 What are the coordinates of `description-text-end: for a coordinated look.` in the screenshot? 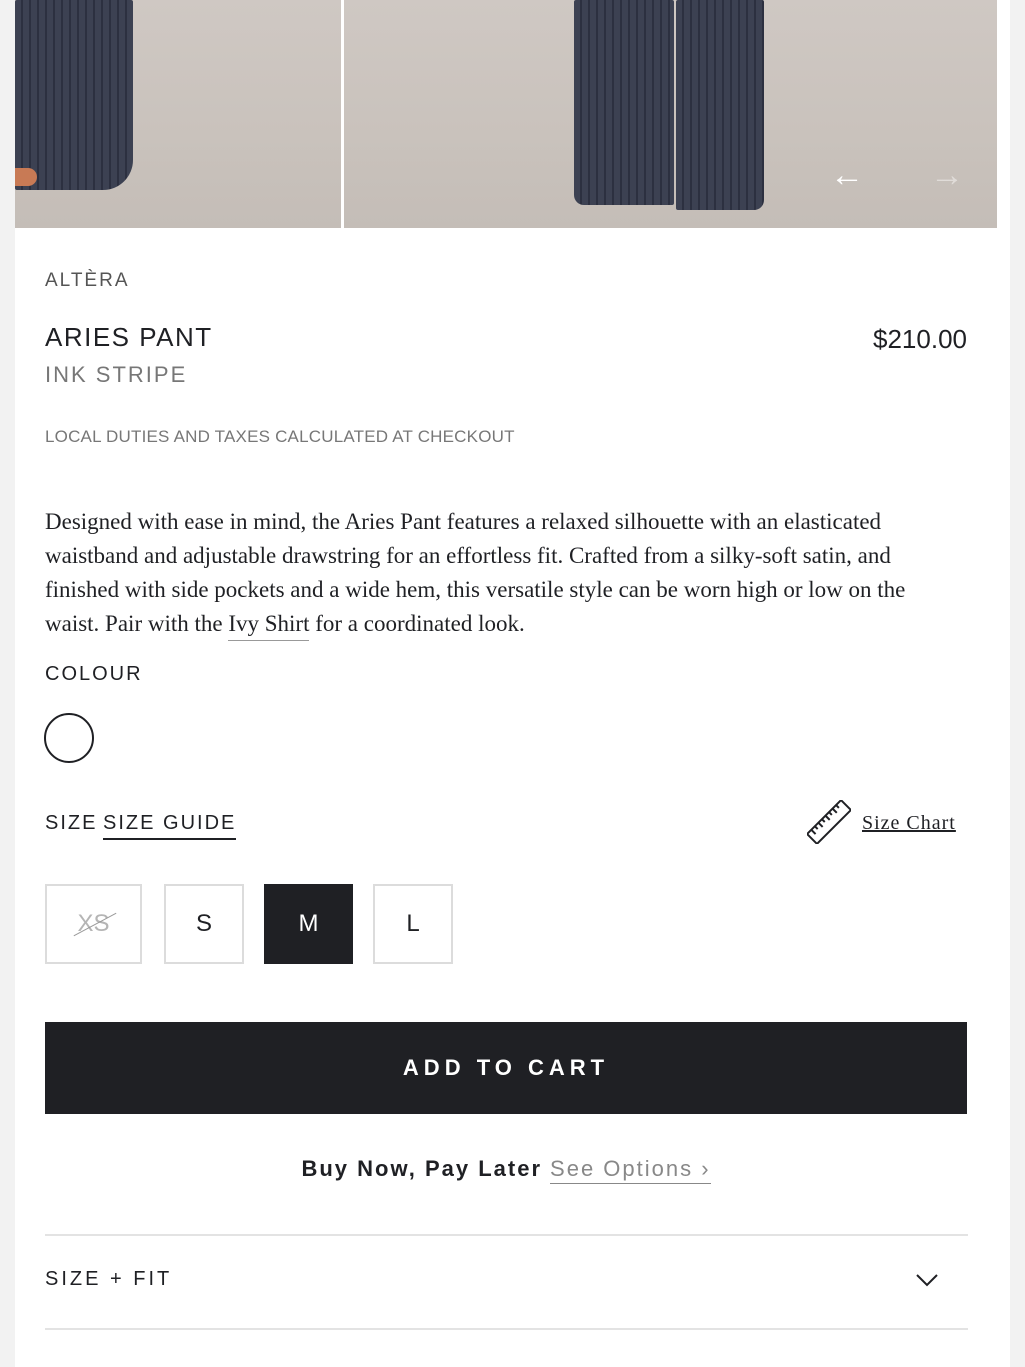 It's located at (417, 623).